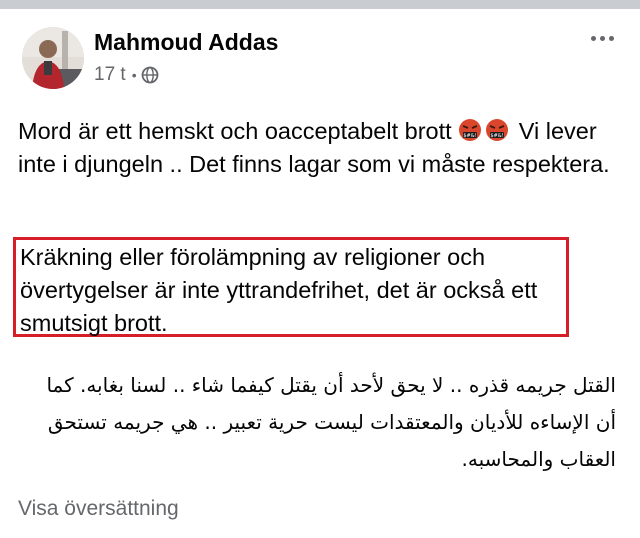 The width and height of the screenshot is (640, 538). What do you see at coordinates (110, 75) in the screenshot?
I see `post-timestamp: 17 t` at bounding box center [110, 75].